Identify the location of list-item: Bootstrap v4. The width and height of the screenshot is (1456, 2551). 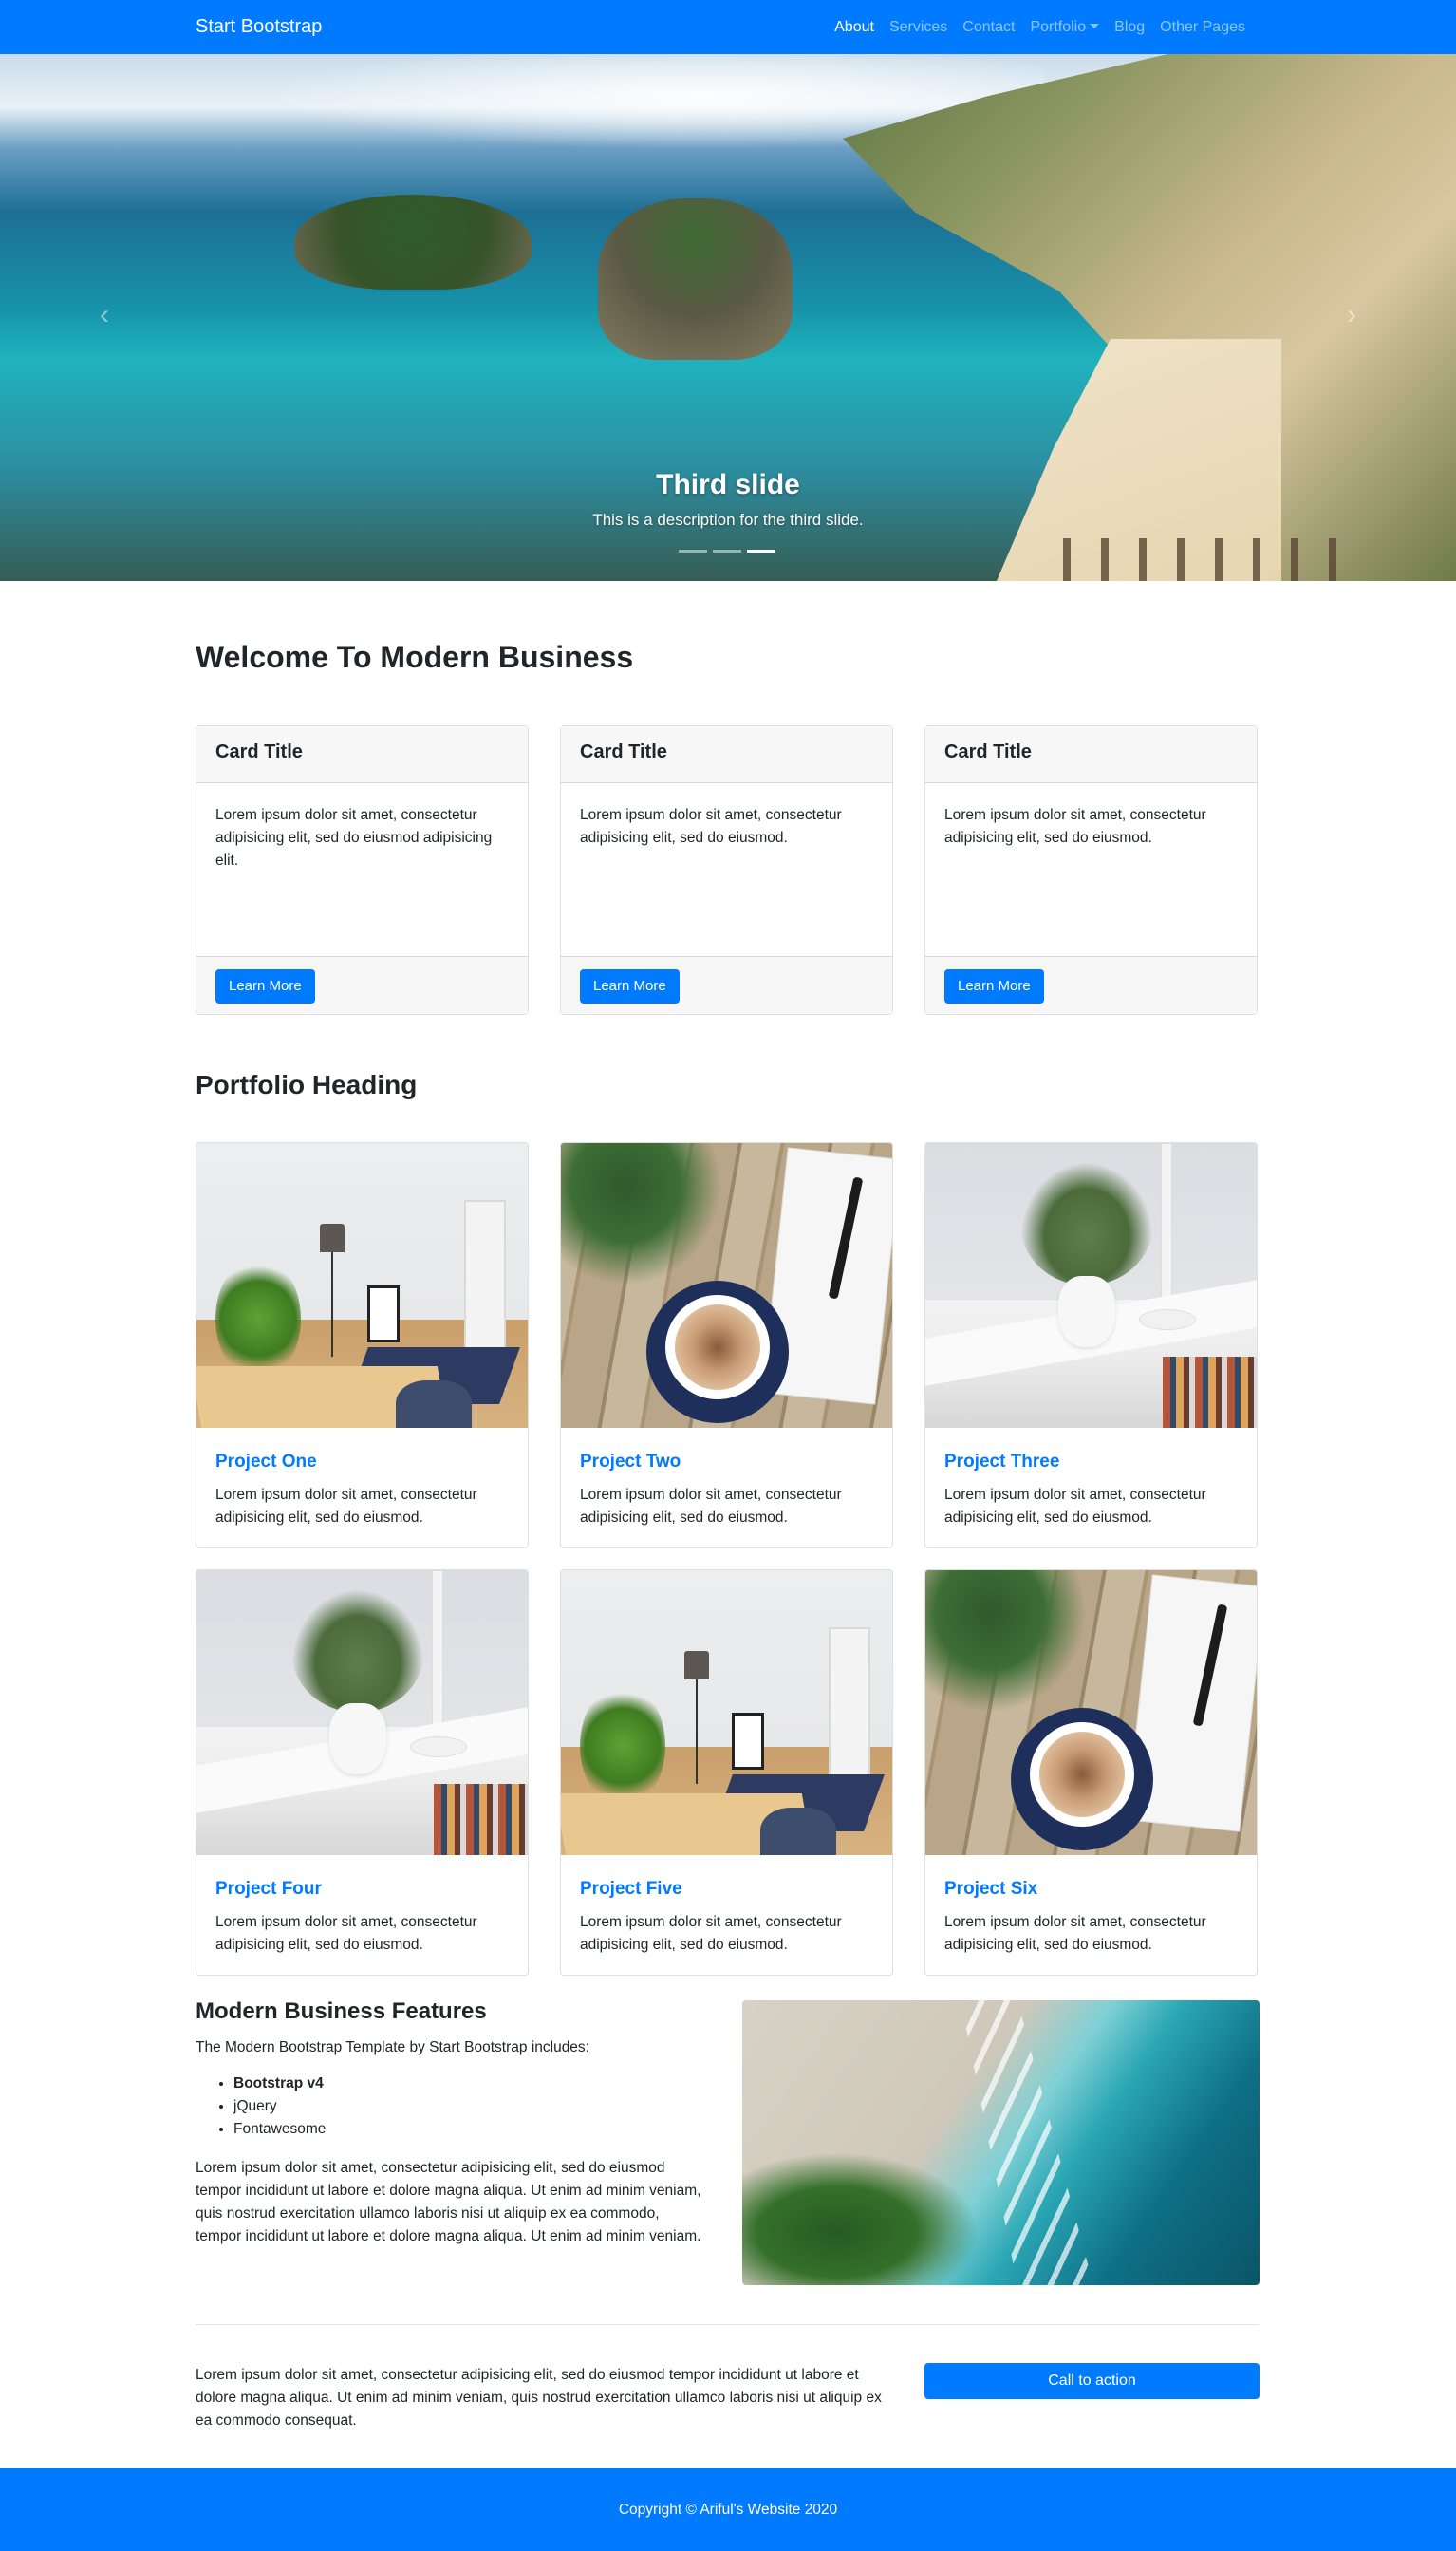
(279, 2084).